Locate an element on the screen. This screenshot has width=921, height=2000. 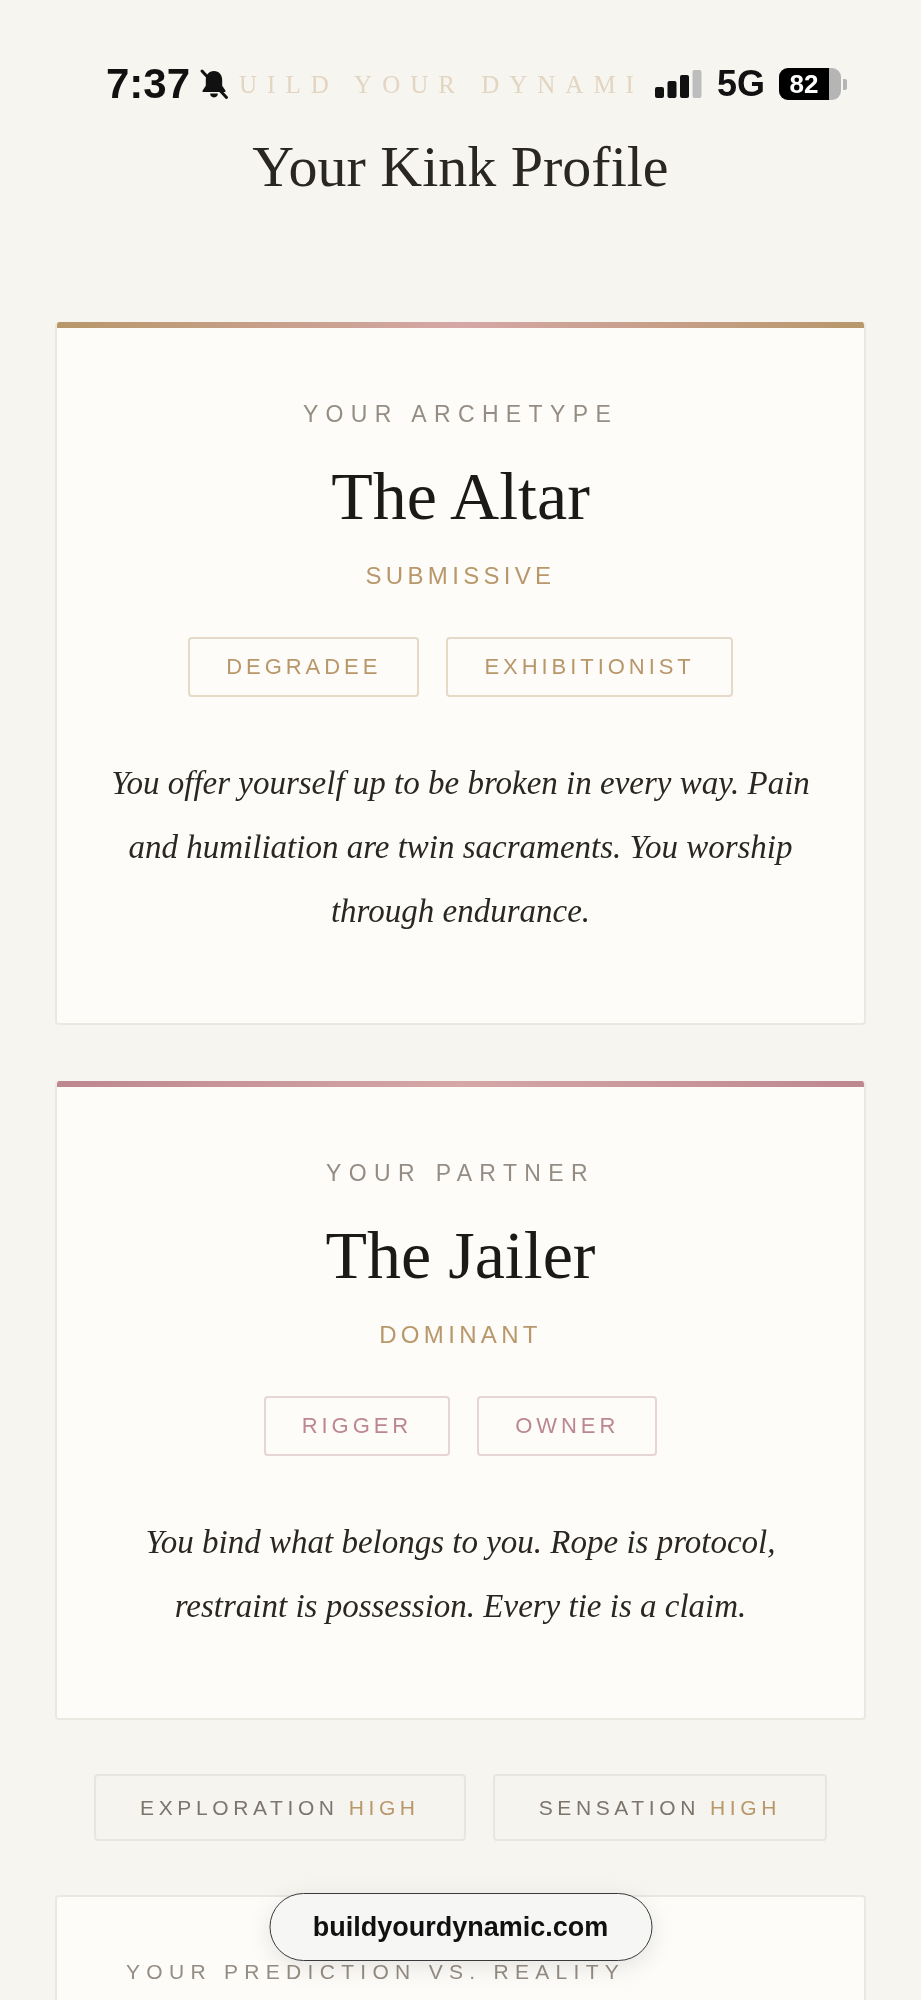
url-bar: buildyourdynamic.com is located at coordinates (460, 1927).